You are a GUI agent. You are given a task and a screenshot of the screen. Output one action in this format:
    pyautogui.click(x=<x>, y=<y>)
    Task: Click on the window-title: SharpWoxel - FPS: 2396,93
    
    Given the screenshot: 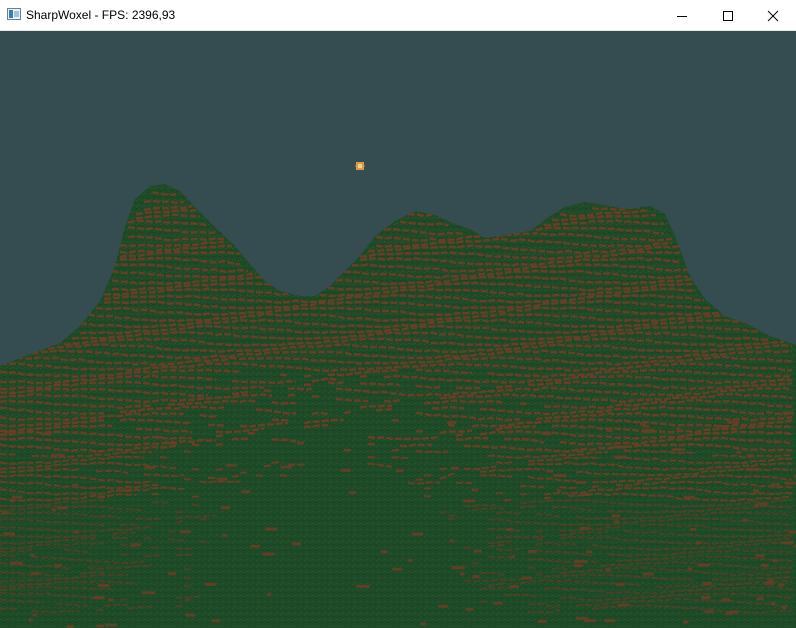 What is the action you would take?
    pyautogui.click(x=101, y=15)
    